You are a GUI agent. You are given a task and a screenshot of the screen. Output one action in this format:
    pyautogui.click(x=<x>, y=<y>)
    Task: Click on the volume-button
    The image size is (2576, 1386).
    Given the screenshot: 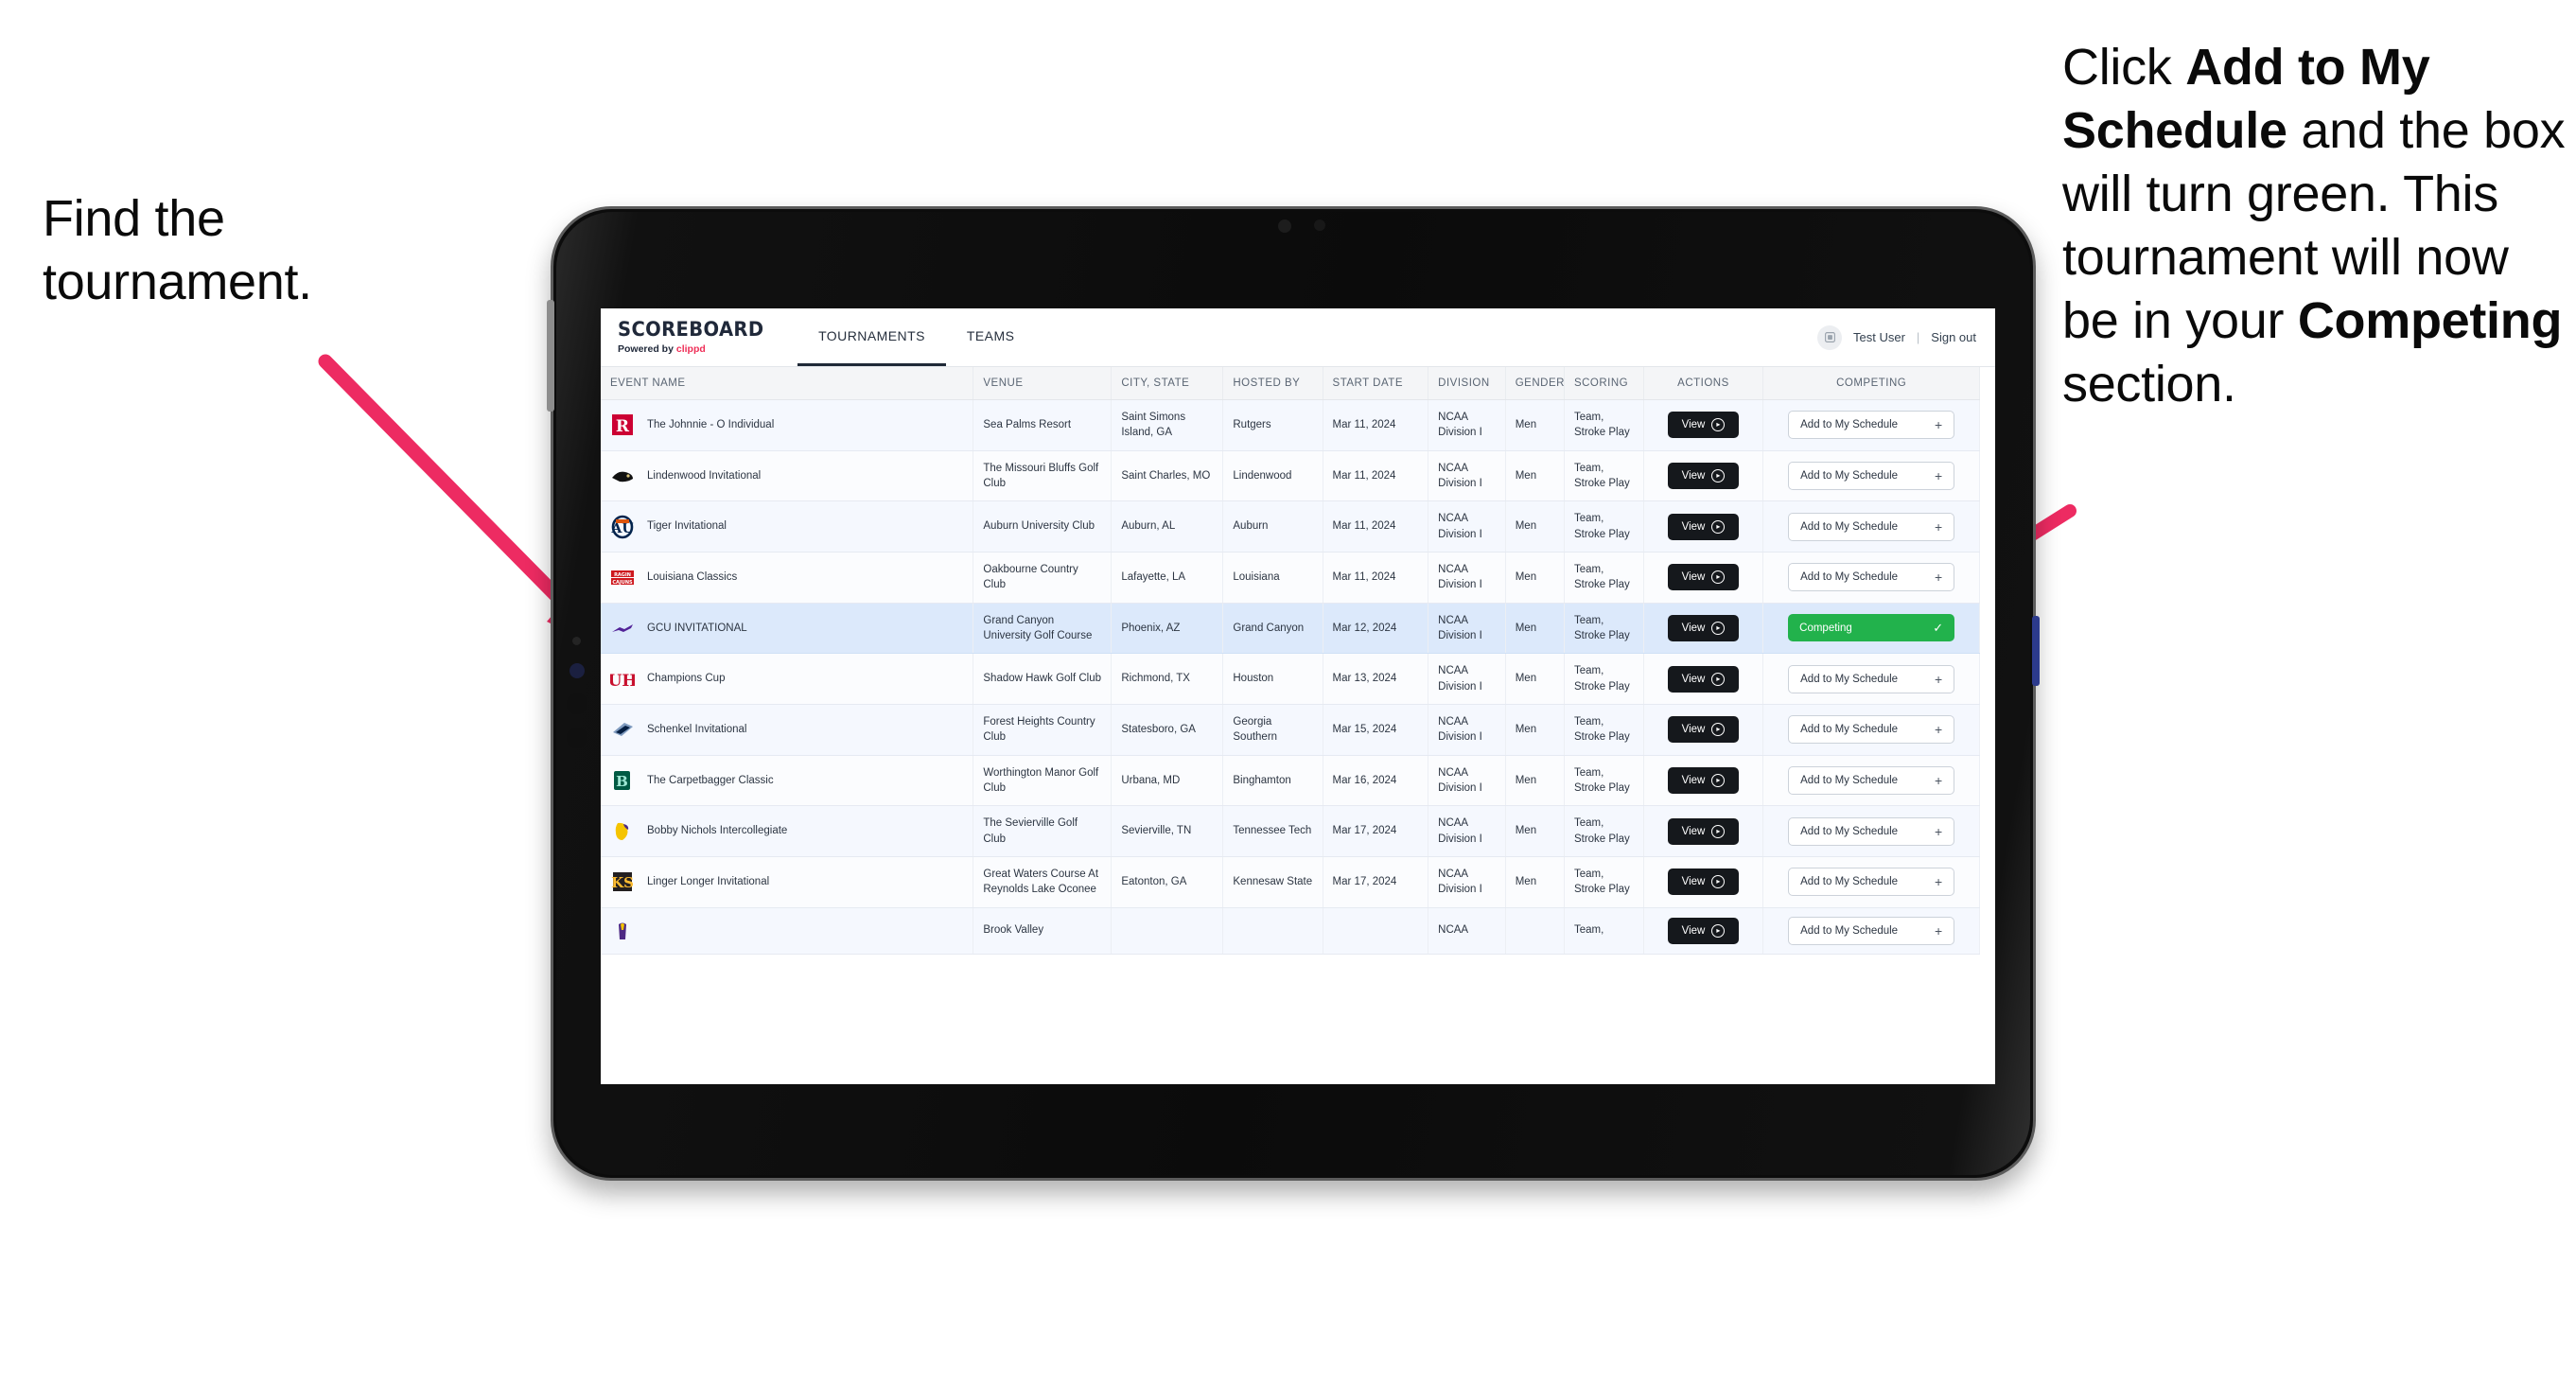 What is the action you would take?
    pyautogui.click(x=551, y=356)
    